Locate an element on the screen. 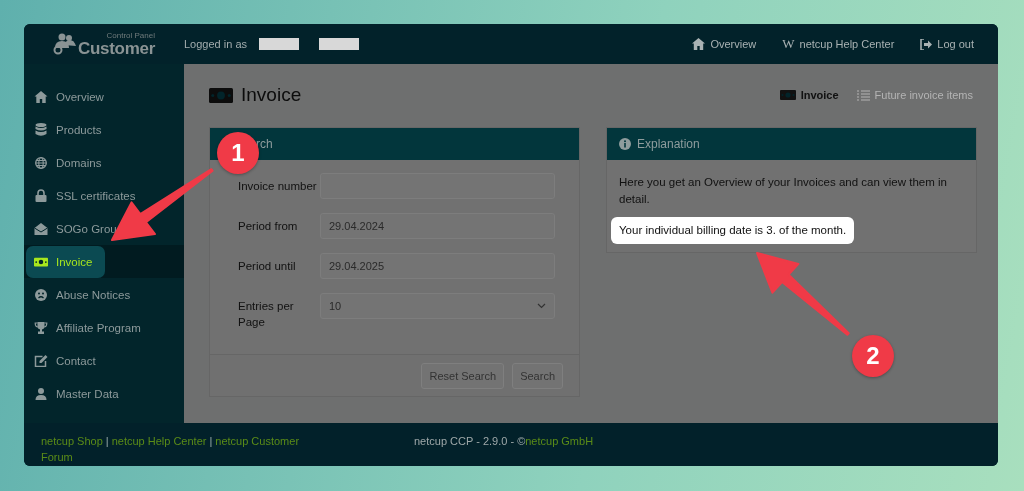 The height and width of the screenshot is (491, 1024). page-title: Invoice is located at coordinates (255, 95).